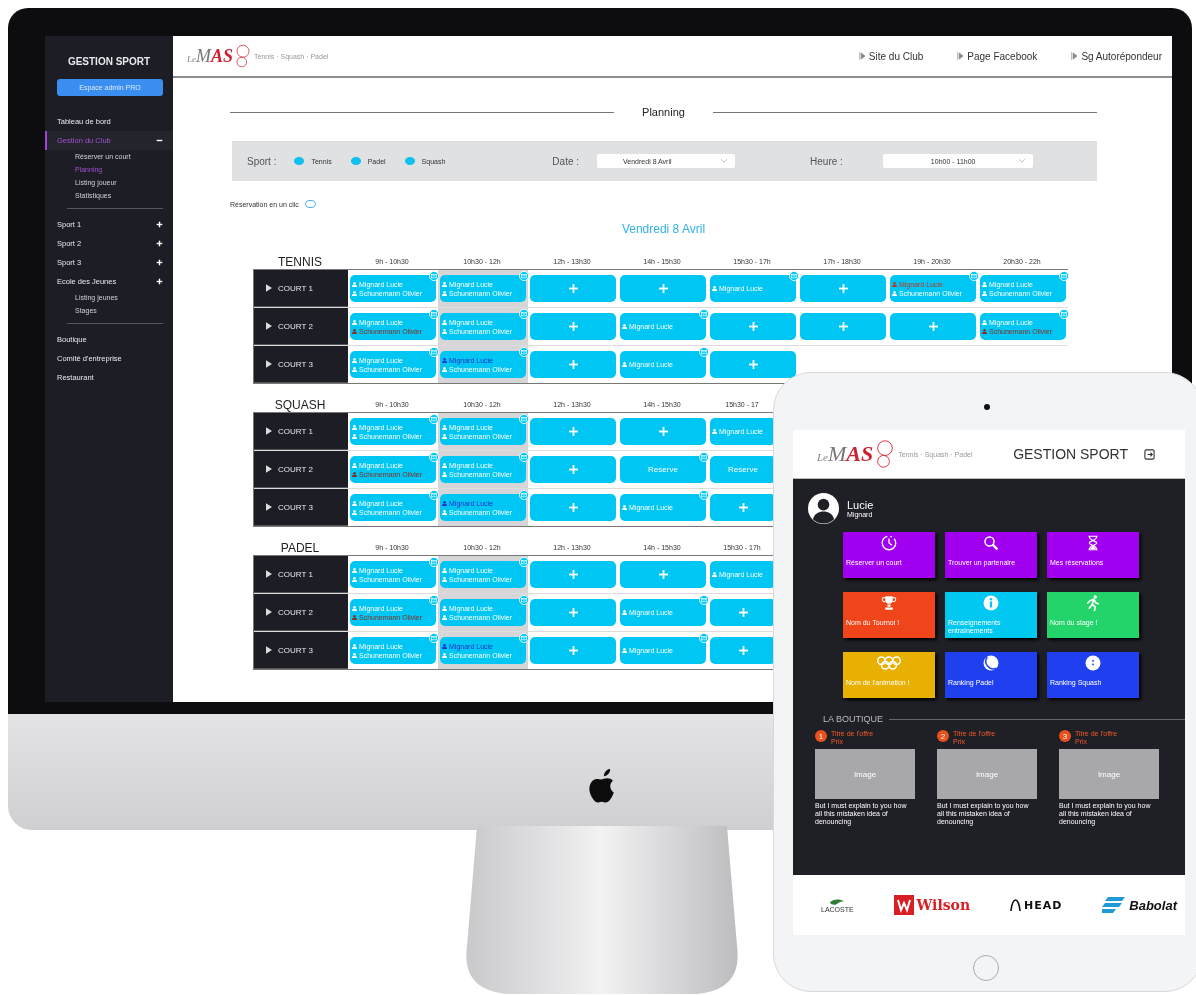  What do you see at coordinates (845, 454) in the screenshot?
I see `logo-wordmark: LeMAS` at bounding box center [845, 454].